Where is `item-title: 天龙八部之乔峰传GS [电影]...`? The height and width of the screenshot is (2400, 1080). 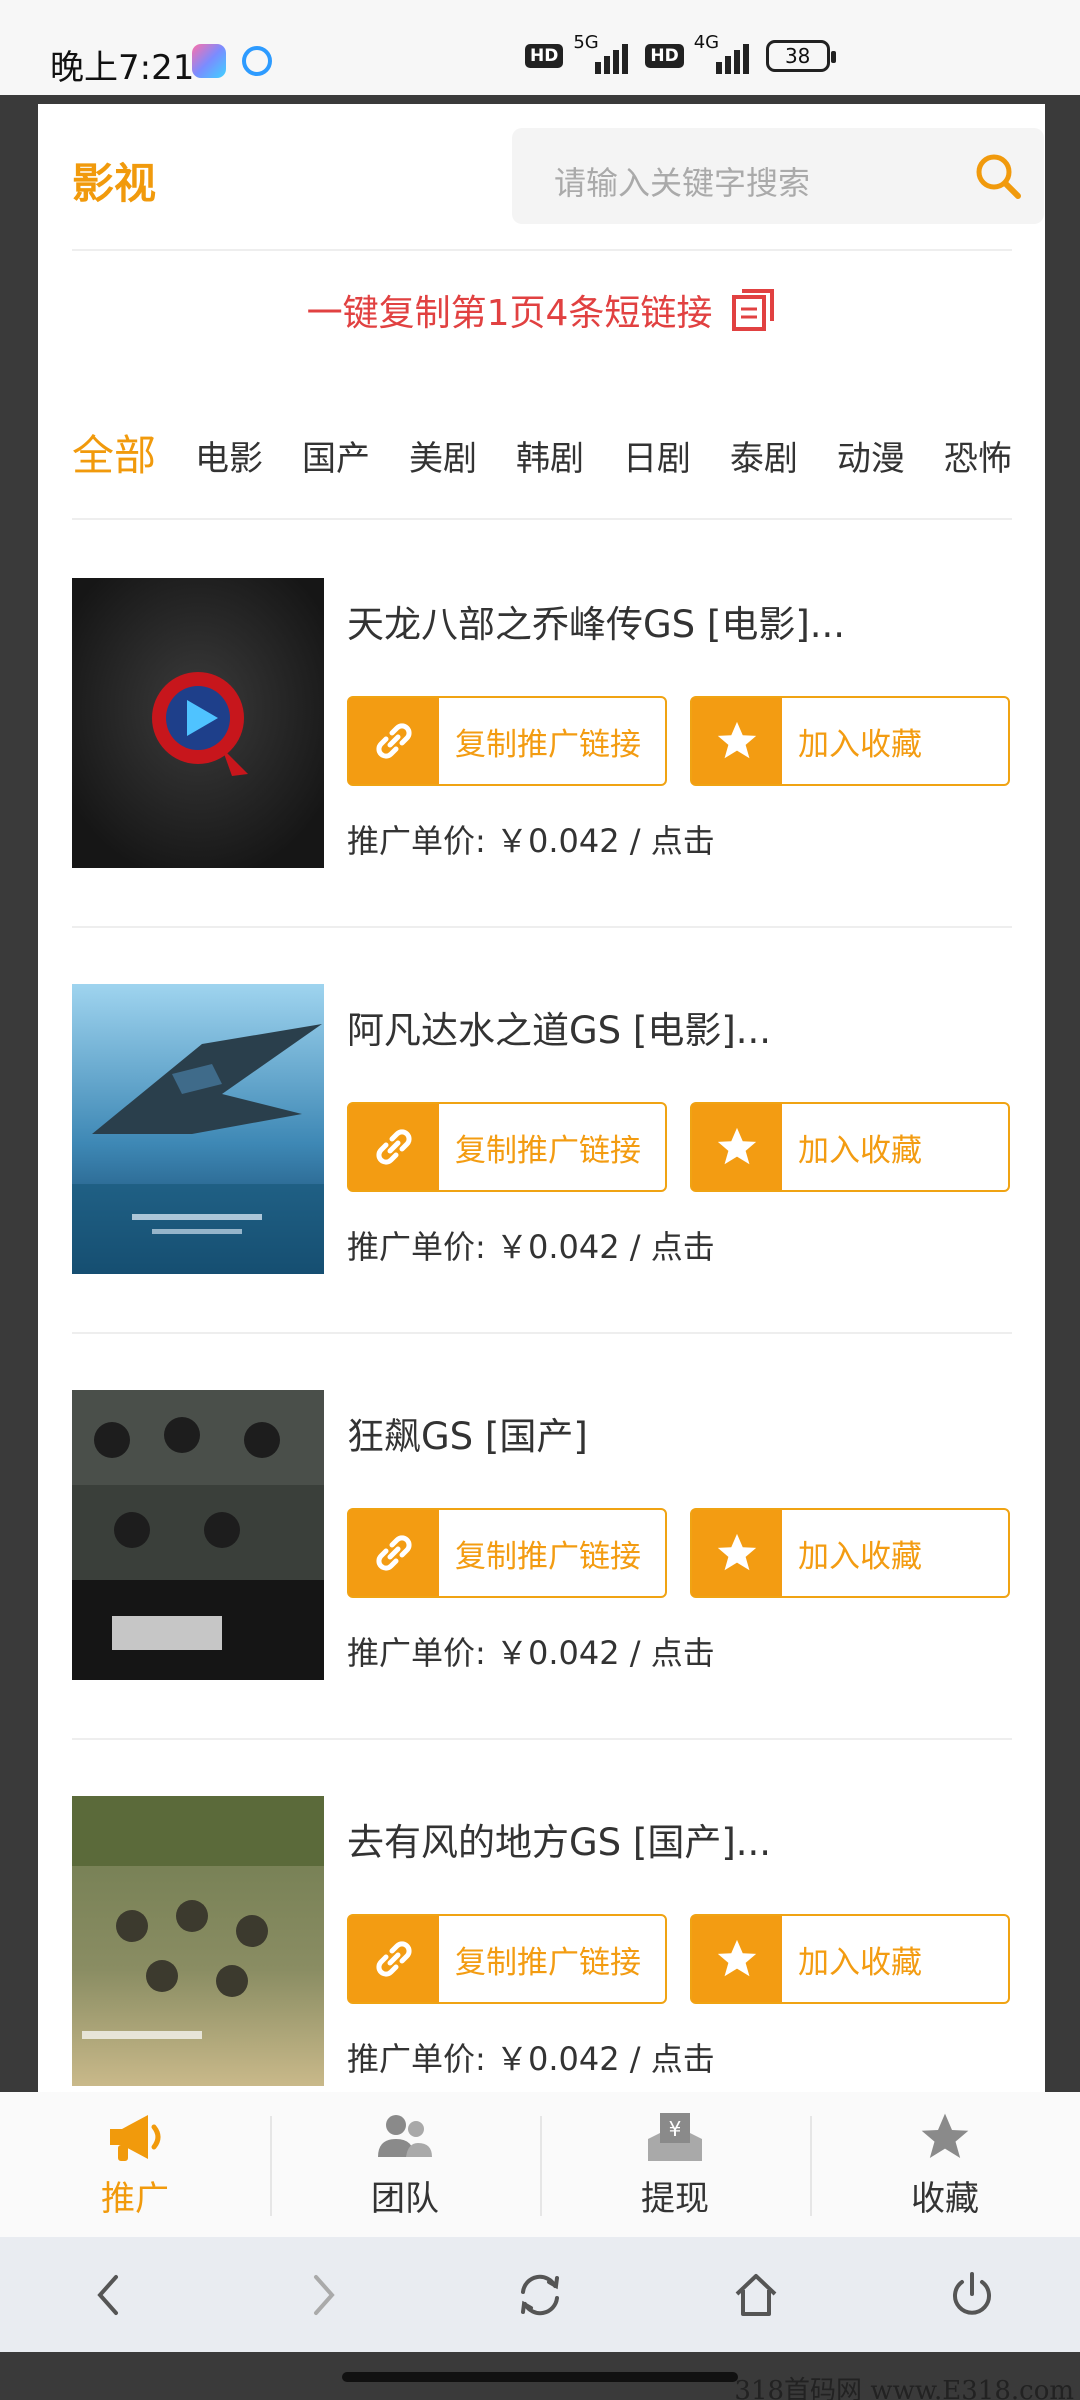 item-title: 天龙八部之乔峰传GS [电影]... is located at coordinates (596, 621).